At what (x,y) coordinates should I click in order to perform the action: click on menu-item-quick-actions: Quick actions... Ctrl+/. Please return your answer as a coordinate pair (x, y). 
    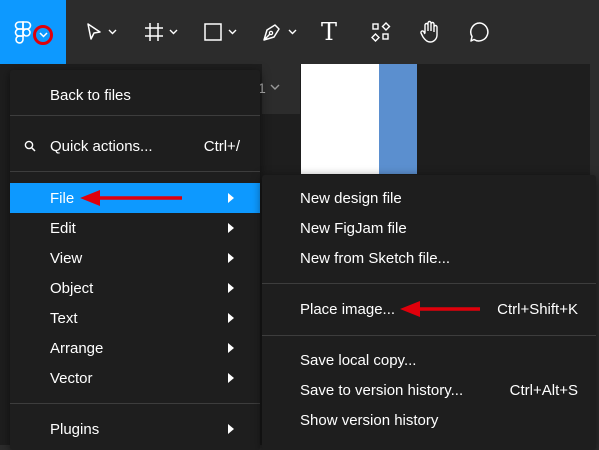
    Looking at the image, I should click on (135, 146).